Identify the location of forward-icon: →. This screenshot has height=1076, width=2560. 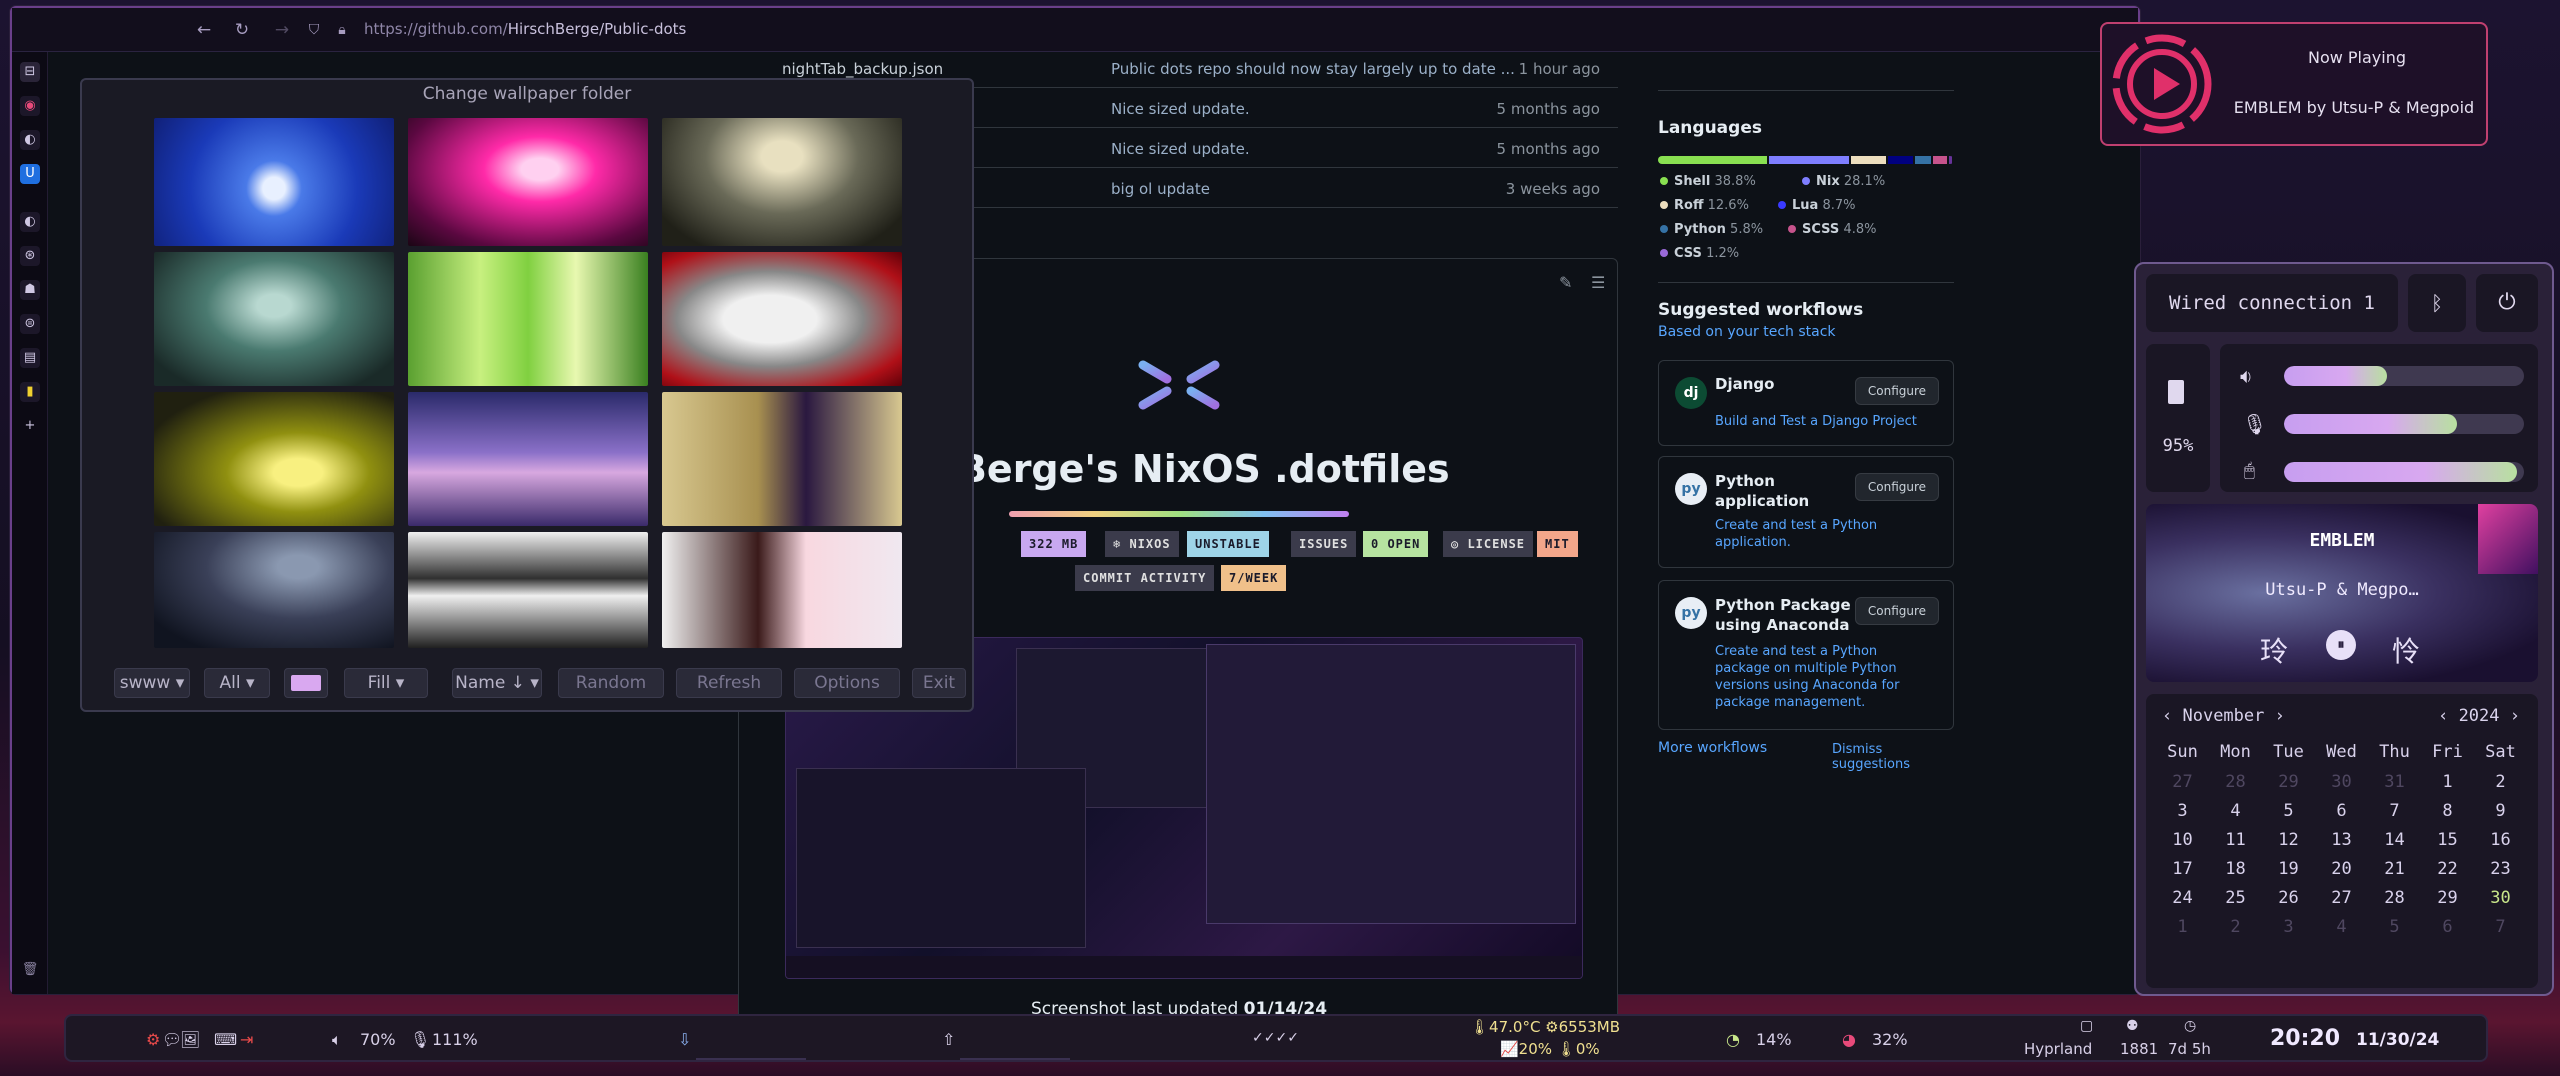
(282, 30).